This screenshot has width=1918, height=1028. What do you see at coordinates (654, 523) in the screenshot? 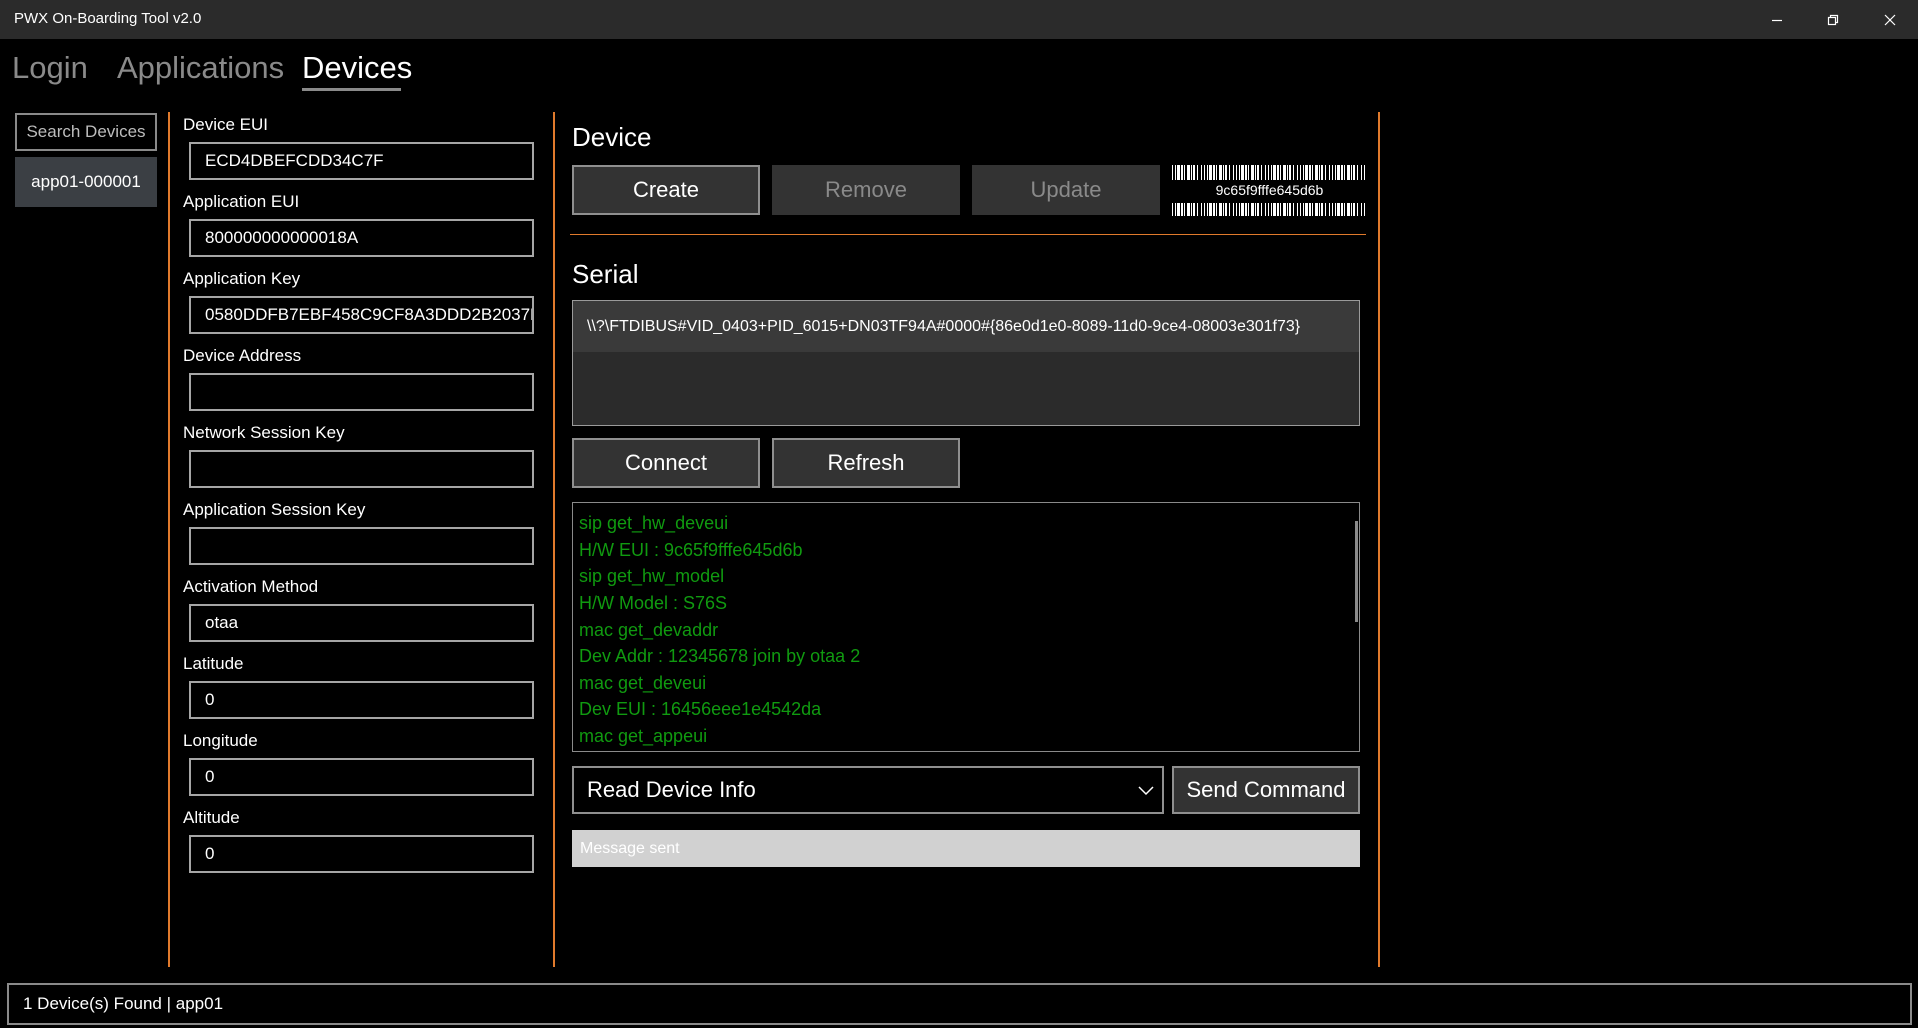
I see `log-line: sip get_hw_deveui` at bounding box center [654, 523].